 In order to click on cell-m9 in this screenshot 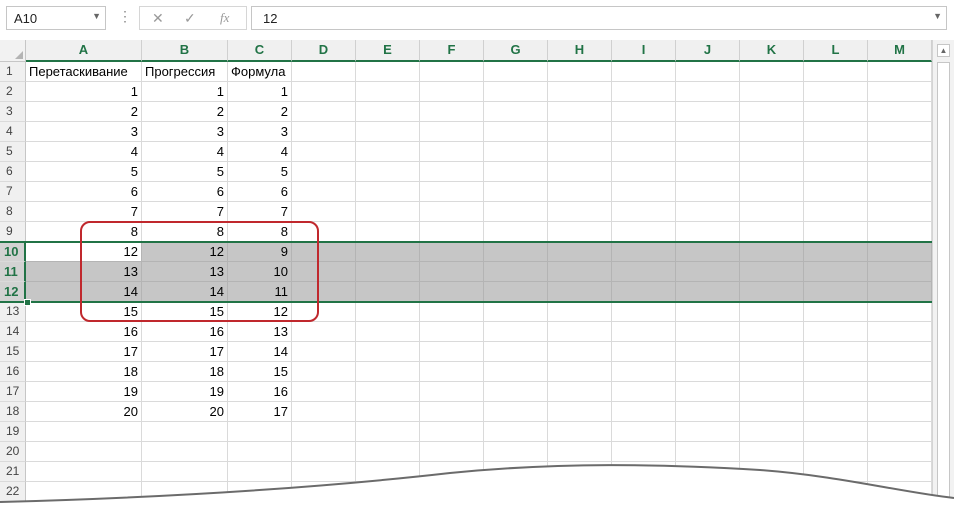, I will do `click(900, 232)`.